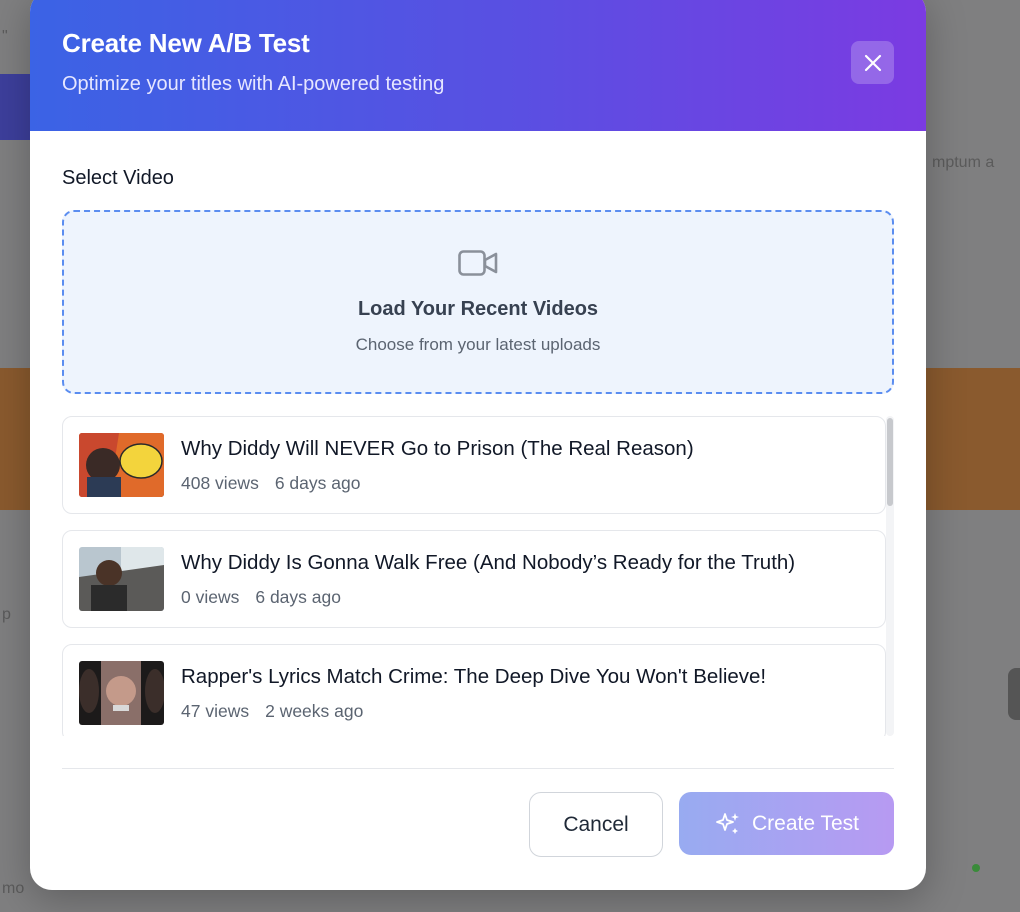 Image resolution: width=1020 pixels, height=912 pixels. I want to click on video-meta: 0 views 6 days ago, so click(488, 597).